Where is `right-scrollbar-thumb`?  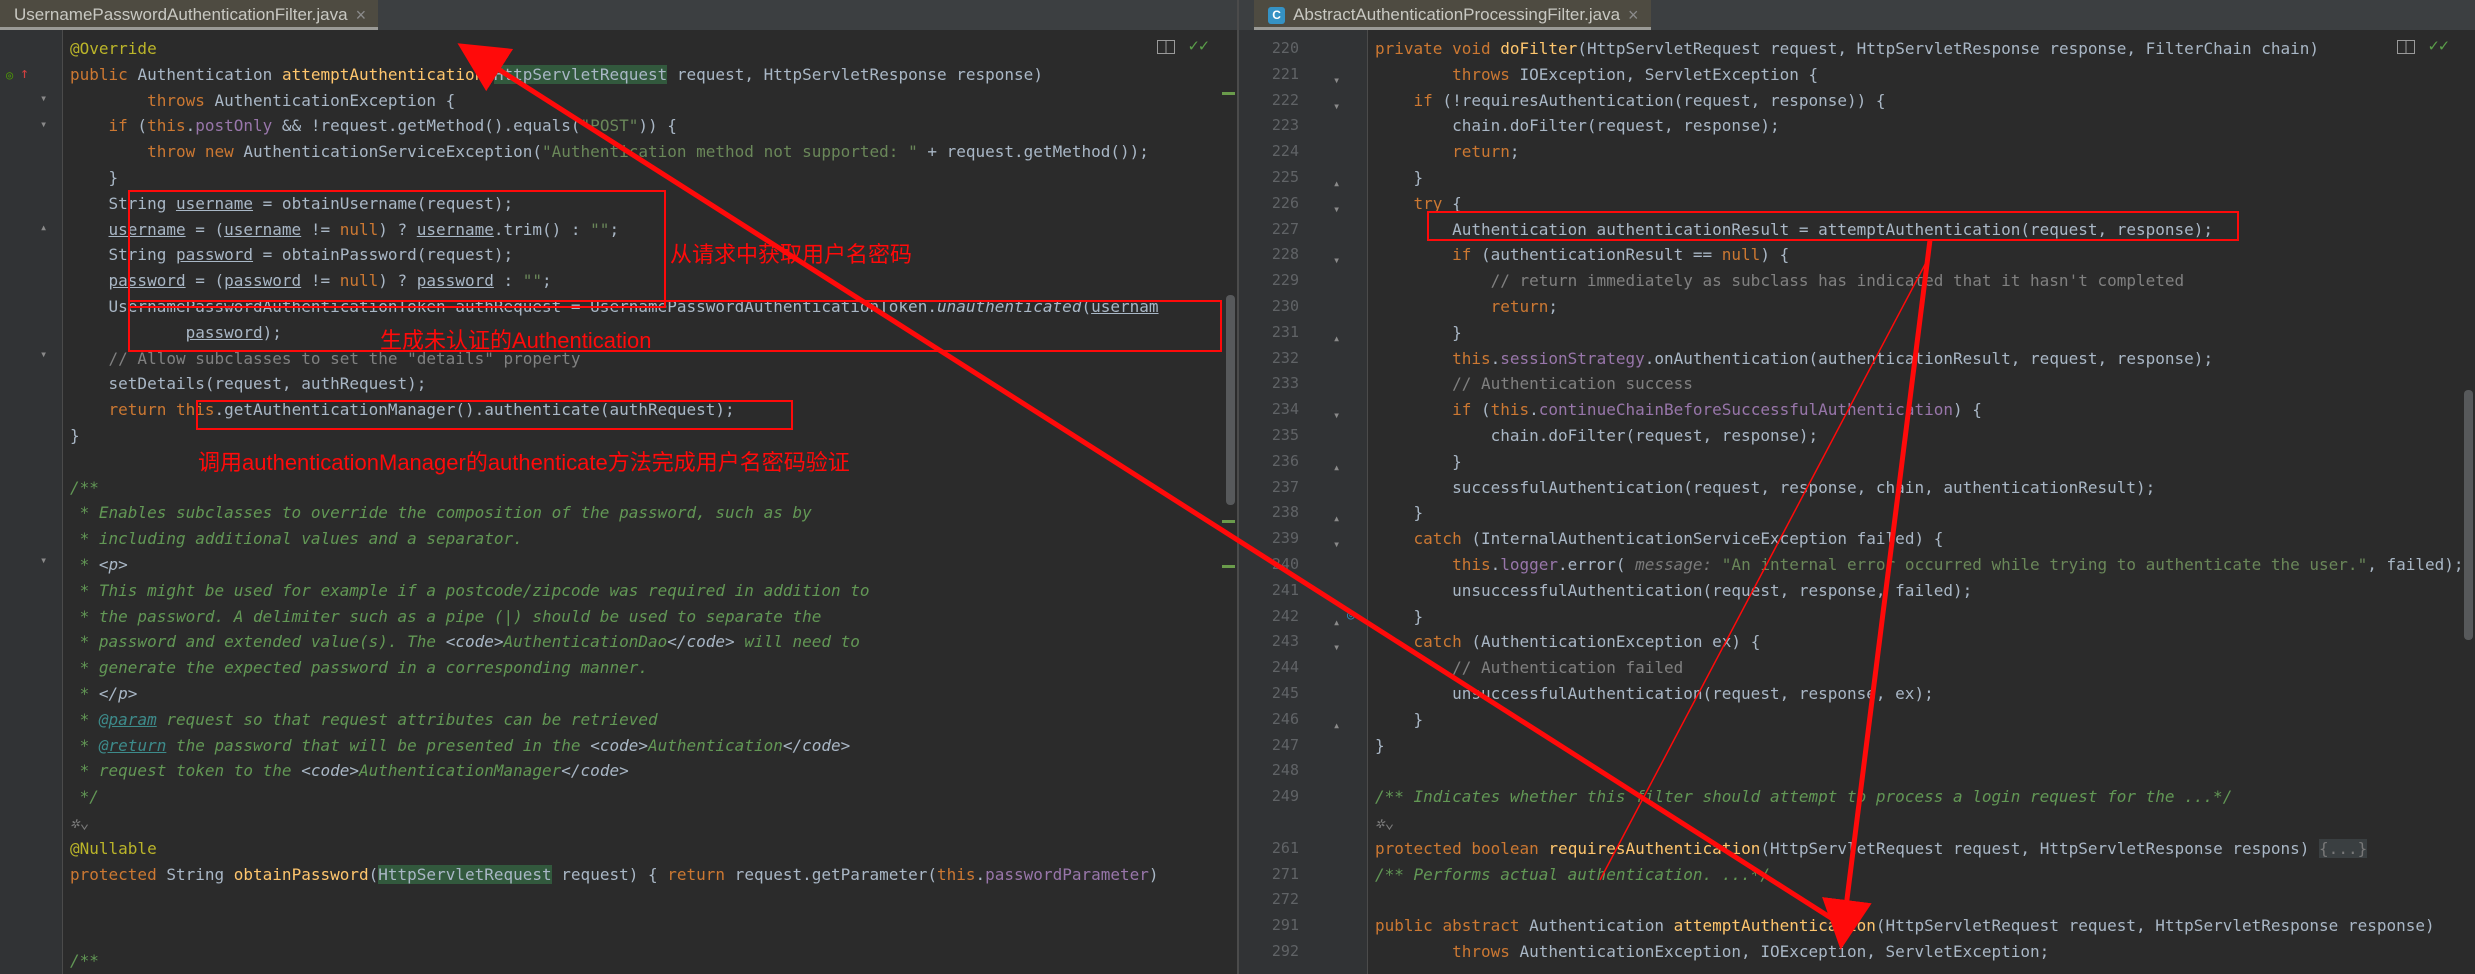 right-scrollbar-thumb is located at coordinates (2468, 515).